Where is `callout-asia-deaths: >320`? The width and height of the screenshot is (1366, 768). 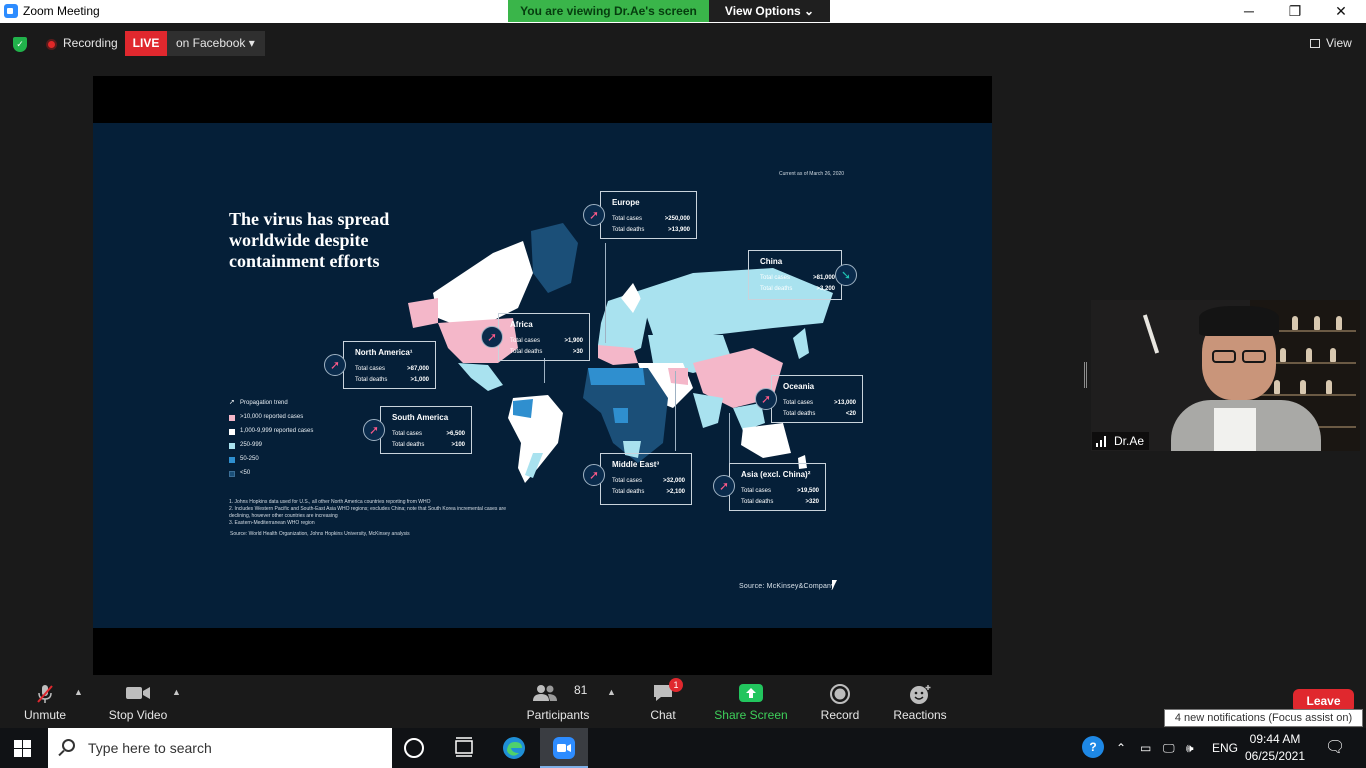 callout-asia-deaths: >320 is located at coordinates (812, 502).